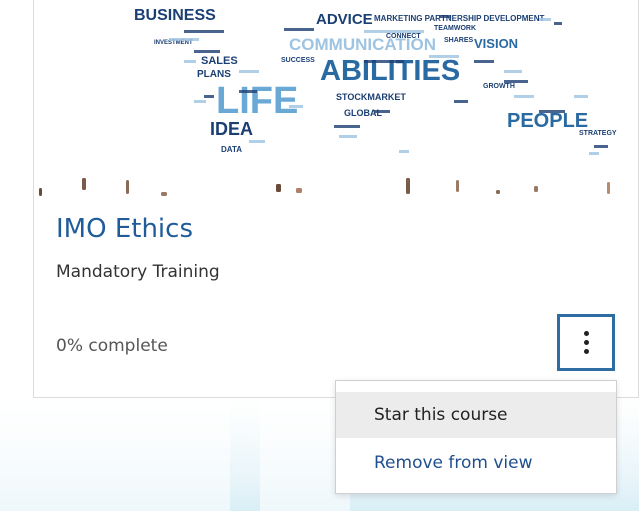 The height and width of the screenshot is (511, 639). Describe the element at coordinates (344, 19) in the screenshot. I see `word-cloud-word: ADVICE` at that location.